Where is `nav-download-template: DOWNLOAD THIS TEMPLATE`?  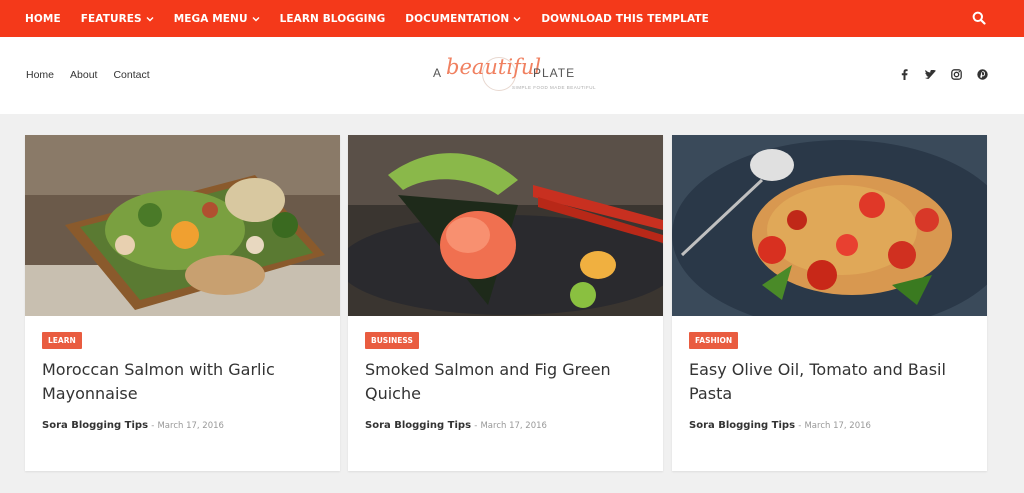 nav-download-template: DOWNLOAD THIS TEMPLATE is located at coordinates (625, 19).